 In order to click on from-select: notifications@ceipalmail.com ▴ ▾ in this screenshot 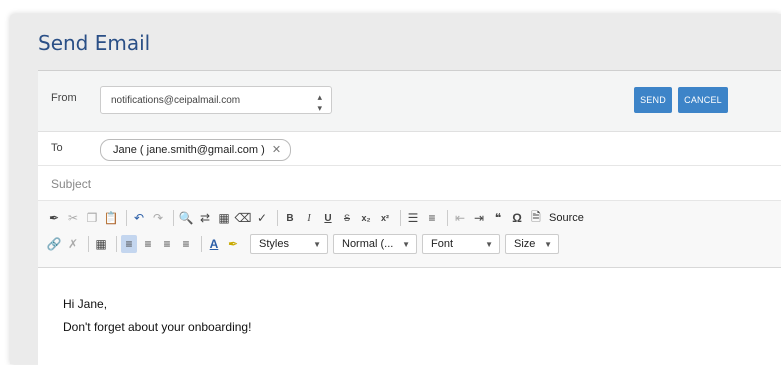, I will do `click(216, 100)`.